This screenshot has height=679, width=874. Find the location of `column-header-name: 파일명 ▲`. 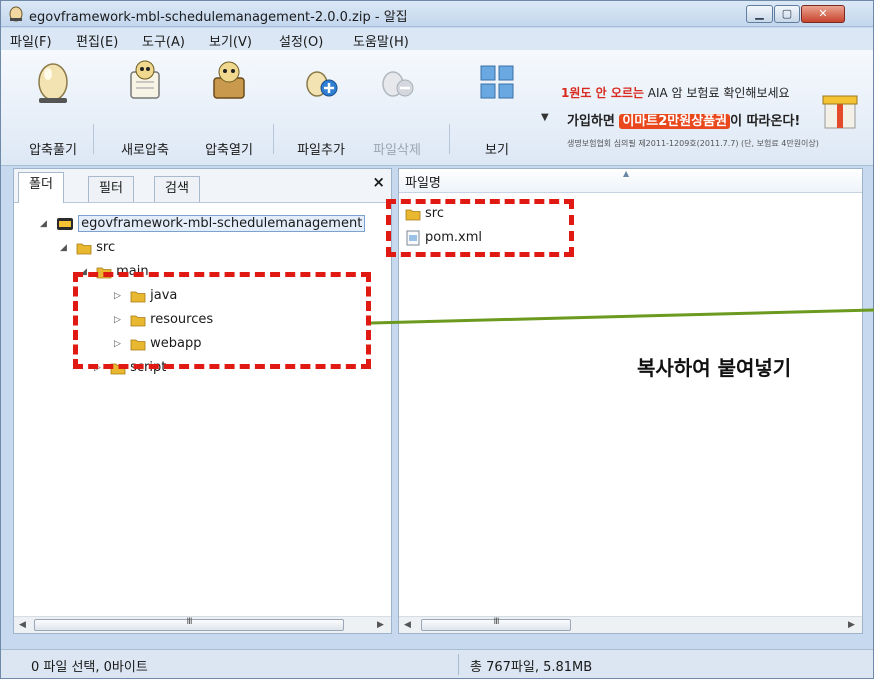

column-header-name: 파일명 ▲ is located at coordinates (630, 181).